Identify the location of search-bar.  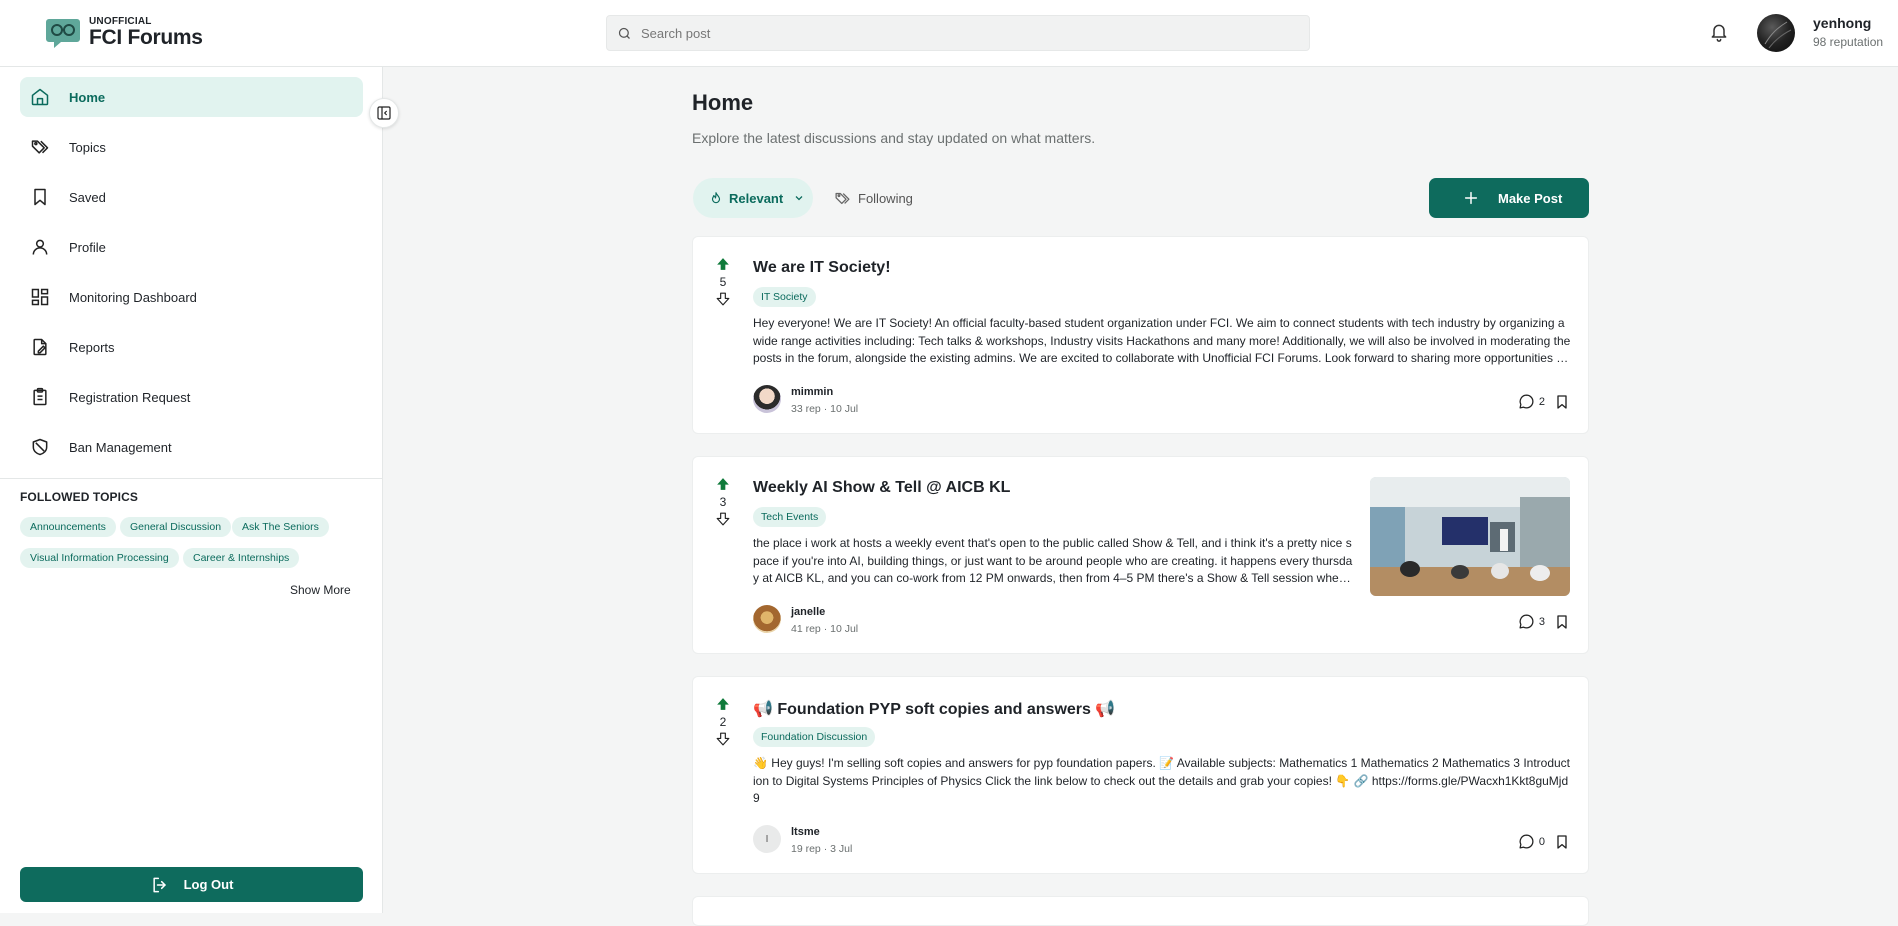
(958, 33).